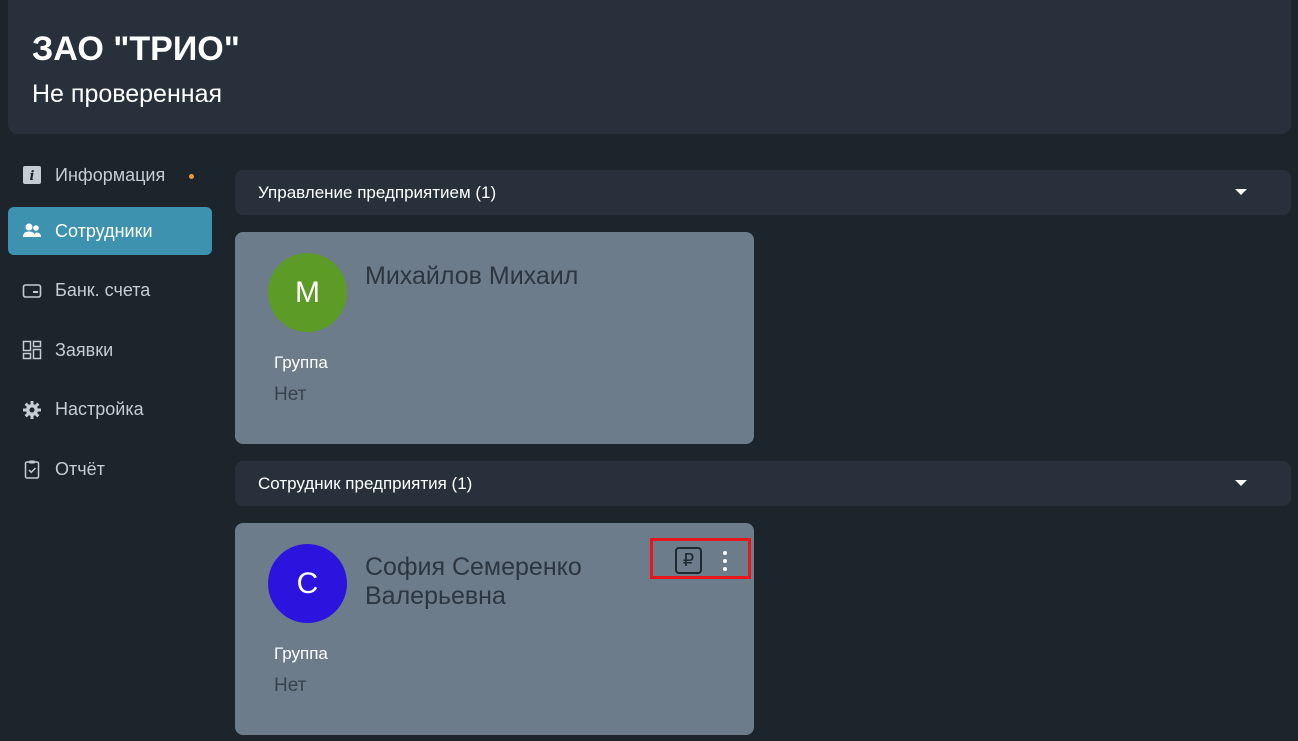 This screenshot has height=741, width=1298. I want to click on gear-icon, so click(32, 410).